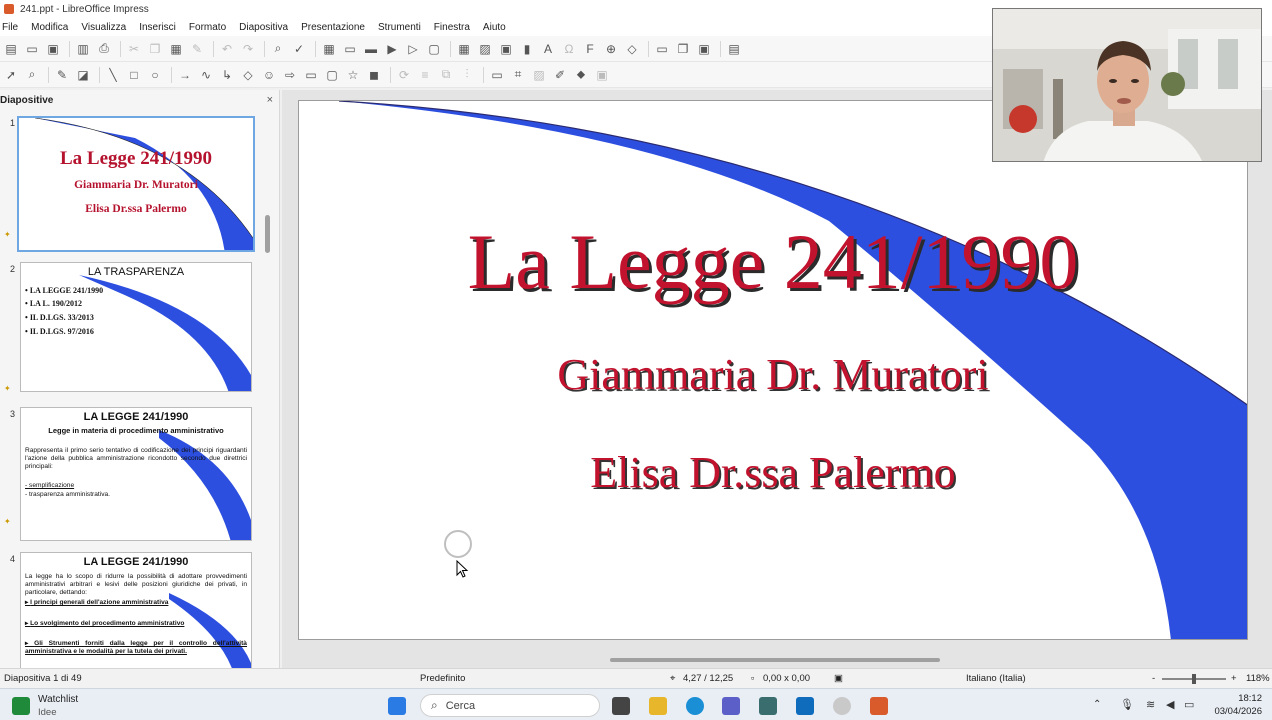 Image resolution: width=1272 pixels, height=720 pixels. Describe the element at coordinates (185, 75) in the screenshot. I see `arrow-line-icon: →` at that location.